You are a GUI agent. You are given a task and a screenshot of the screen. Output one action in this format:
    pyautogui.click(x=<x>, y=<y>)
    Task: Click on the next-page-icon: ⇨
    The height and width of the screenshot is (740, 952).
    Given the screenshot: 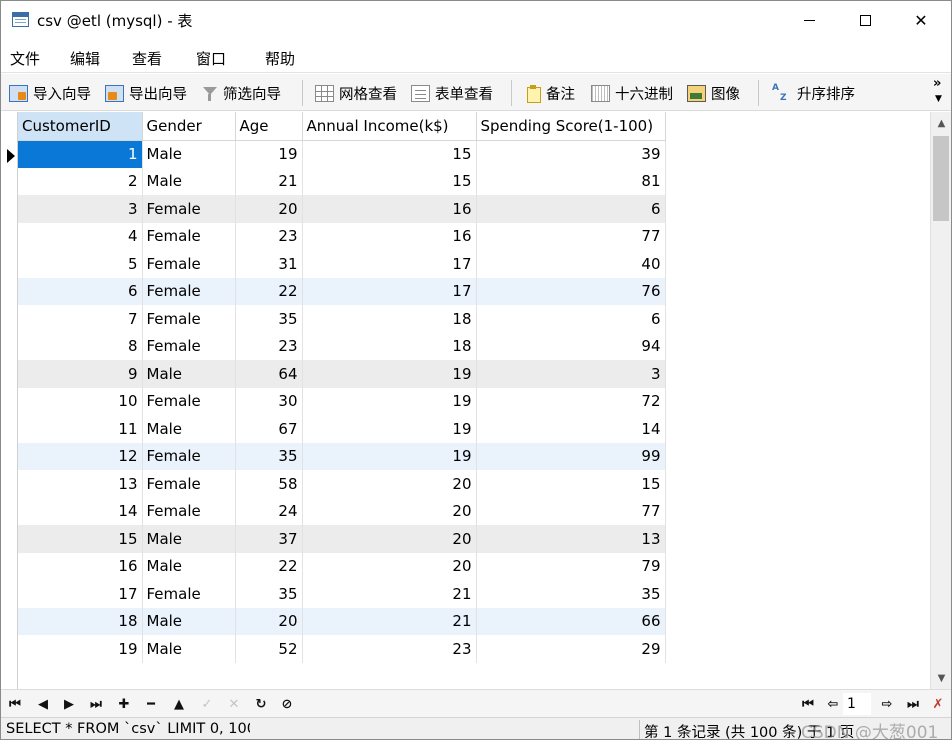 What is the action you would take?
    pyautogui.click(x=887, y=704)
    